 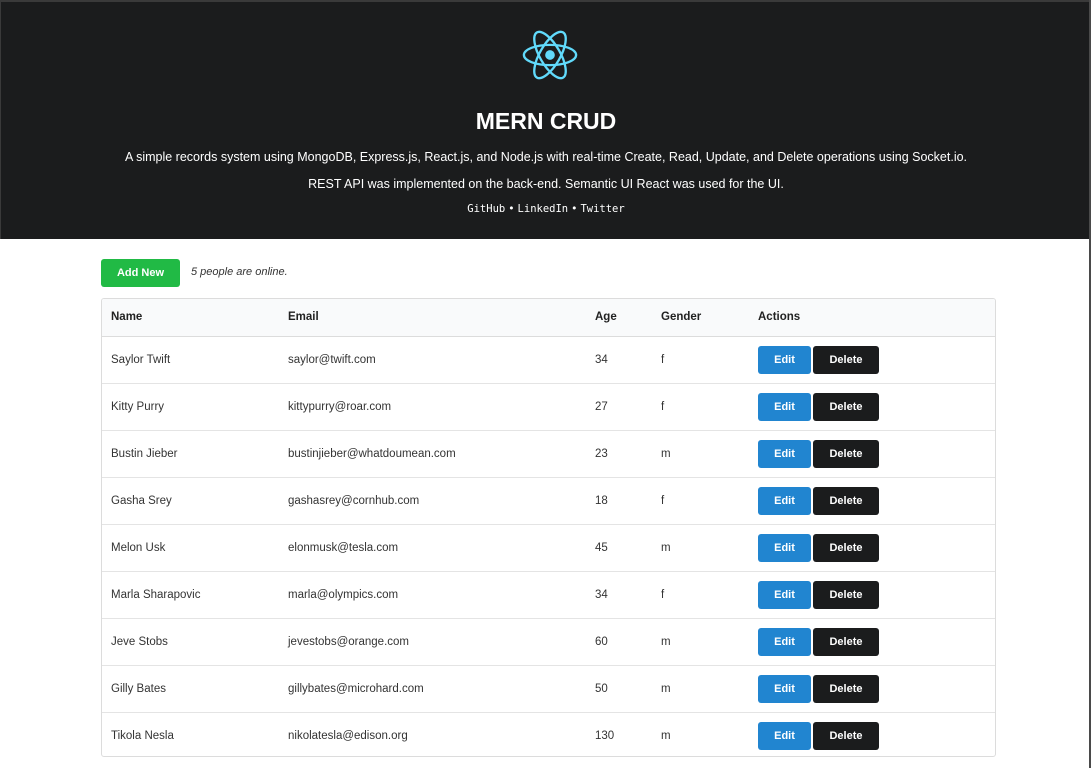 What do you see at coordinates (432, 688) in the screenshot?
I see `cell-email: gillybates@microhard.com` at bounding box center [432, 688].